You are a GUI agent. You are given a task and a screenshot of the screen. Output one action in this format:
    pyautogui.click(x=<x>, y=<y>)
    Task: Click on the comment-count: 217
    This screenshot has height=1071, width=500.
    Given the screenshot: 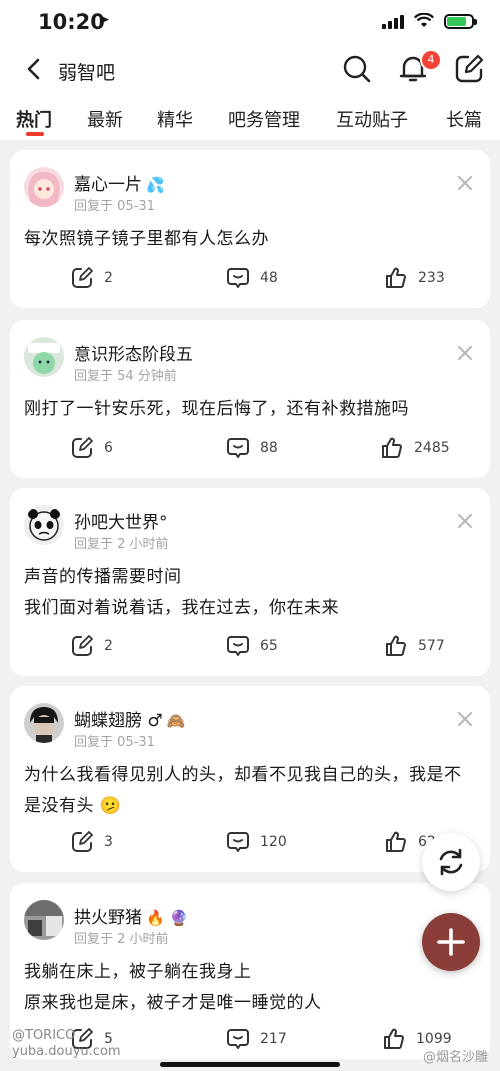 What is the action you would take?
    pyautogui.click(x=273, y=1039)
    